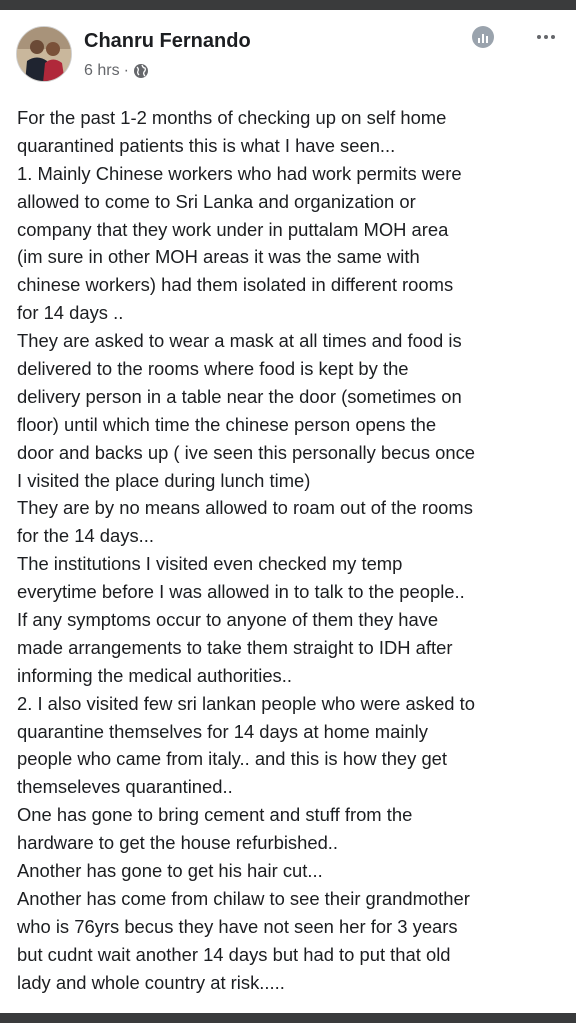  I want to click on more-icon, so click(546, 37).